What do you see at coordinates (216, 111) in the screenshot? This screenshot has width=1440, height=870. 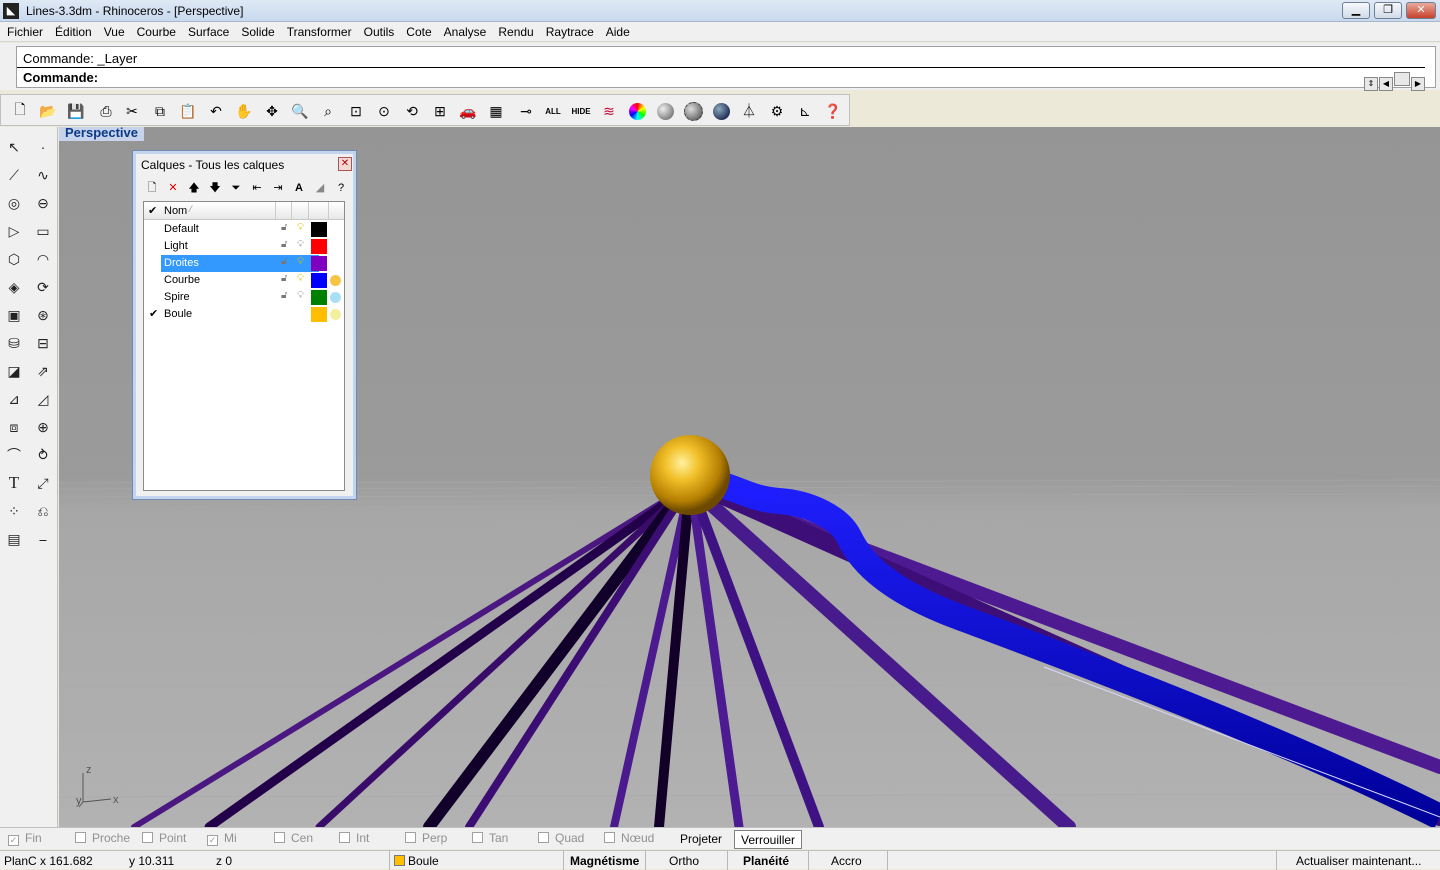 I see `undo-icon: ↶` at bounding box center [216, 111].